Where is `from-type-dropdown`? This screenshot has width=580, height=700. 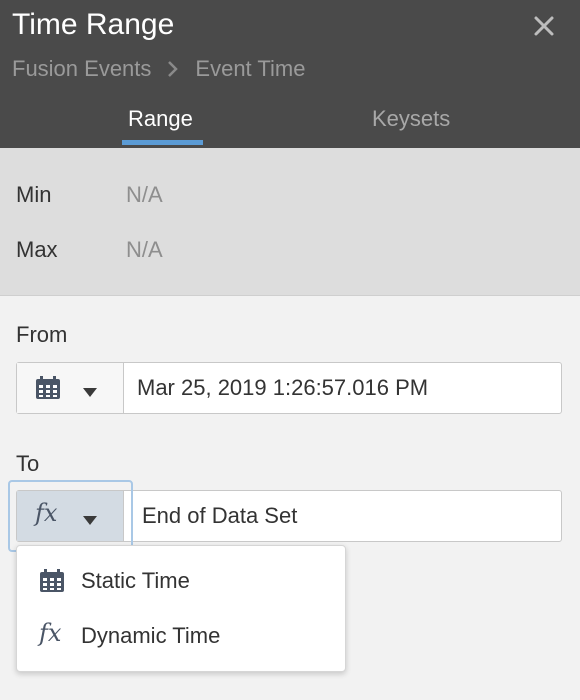
from-type-dropdown is located at coordinates (70, 388).